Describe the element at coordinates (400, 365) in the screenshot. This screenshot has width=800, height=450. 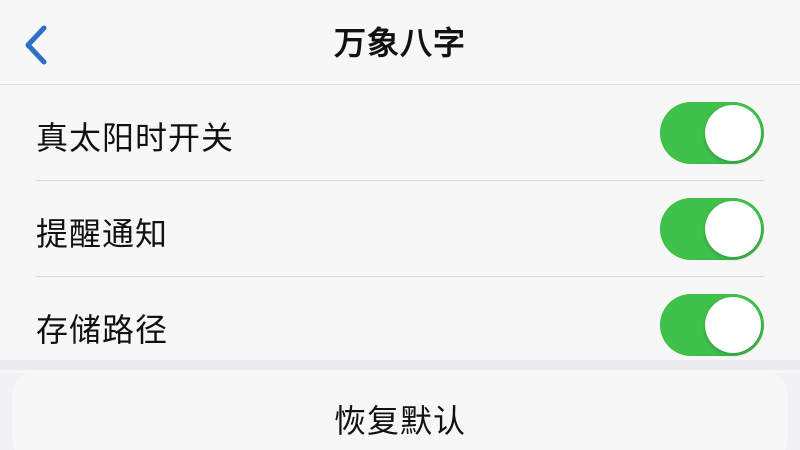
I see `section-gap` at that location.